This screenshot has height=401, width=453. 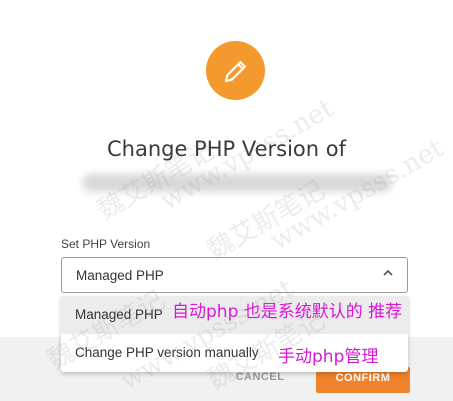 I want to click on edit-badge, so click(x=235, y=70).